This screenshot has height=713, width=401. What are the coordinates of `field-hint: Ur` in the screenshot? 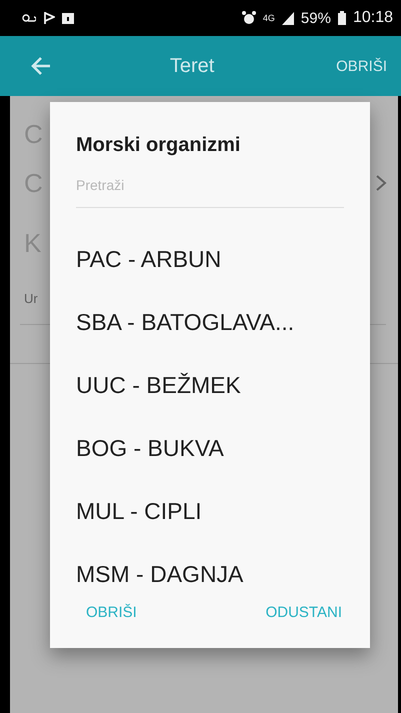 It's located at (31, 298).